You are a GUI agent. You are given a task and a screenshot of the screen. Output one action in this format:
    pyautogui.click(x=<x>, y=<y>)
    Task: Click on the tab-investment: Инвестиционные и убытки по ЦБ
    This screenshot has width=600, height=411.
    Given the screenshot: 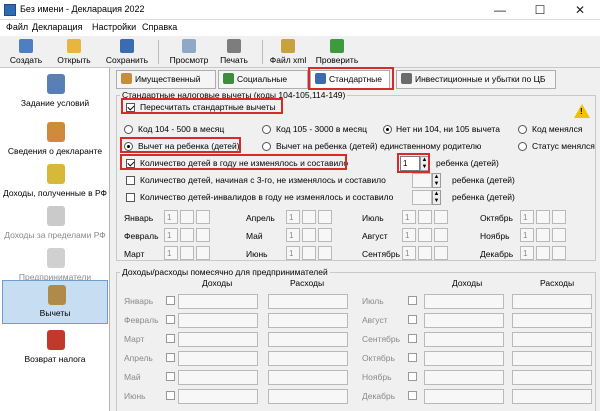 What is the action you would take?
    pyautogui.click(x=476, y=79)
    